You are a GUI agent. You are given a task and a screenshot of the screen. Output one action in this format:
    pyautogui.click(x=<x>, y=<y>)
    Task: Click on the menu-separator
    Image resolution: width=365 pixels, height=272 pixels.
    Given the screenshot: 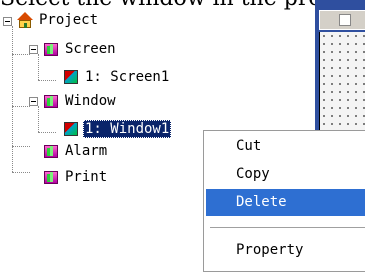 What is the action you would take?
    pyautogui.click(x=287, y=228)
    